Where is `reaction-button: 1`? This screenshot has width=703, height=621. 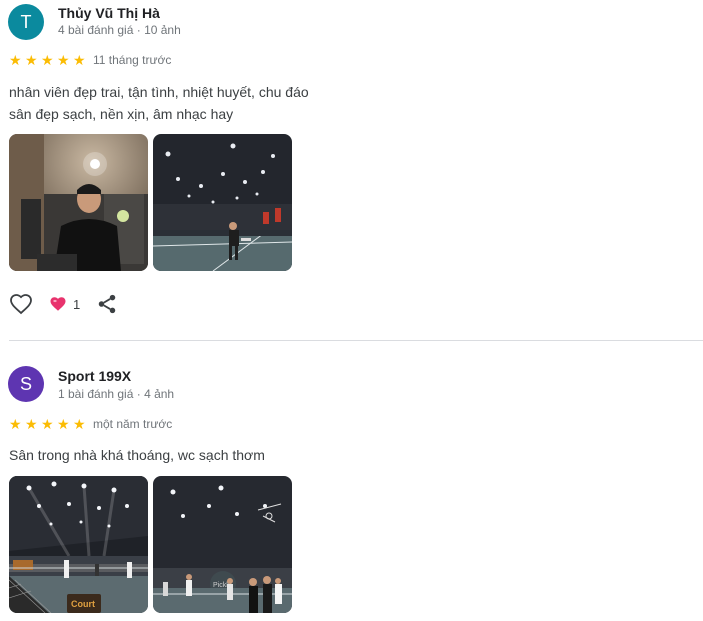 reaction-button: 1 is located at coordinates (64, 304).